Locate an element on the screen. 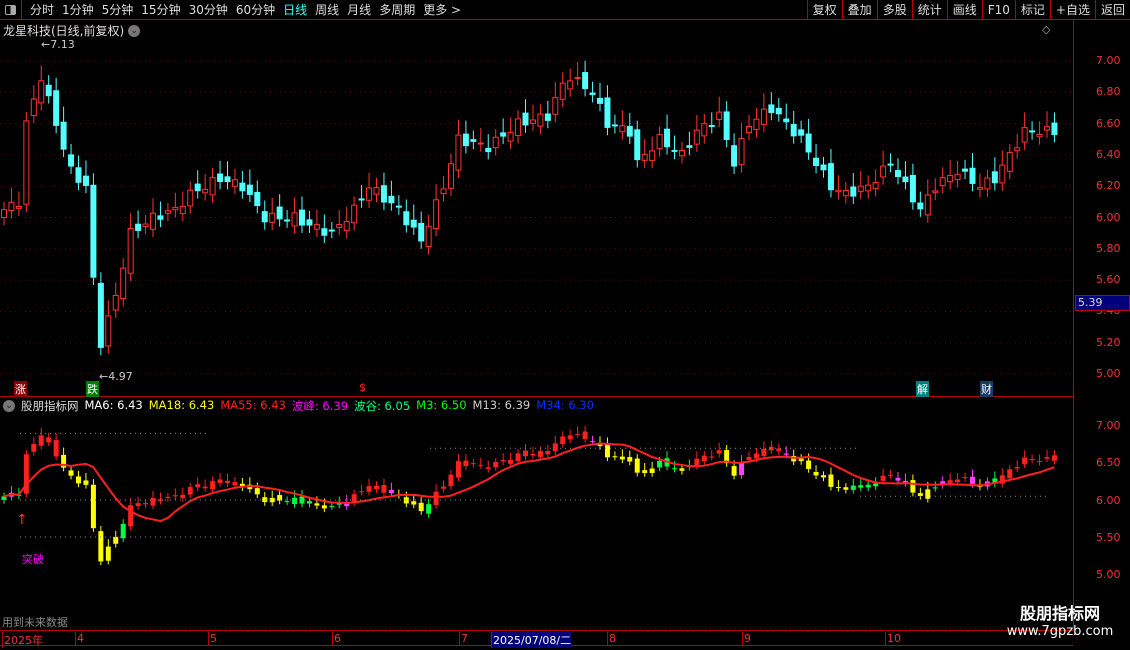 The image size is (1130, 650). up-arrow-icon: ↑ is located at coordinates (22, 520).